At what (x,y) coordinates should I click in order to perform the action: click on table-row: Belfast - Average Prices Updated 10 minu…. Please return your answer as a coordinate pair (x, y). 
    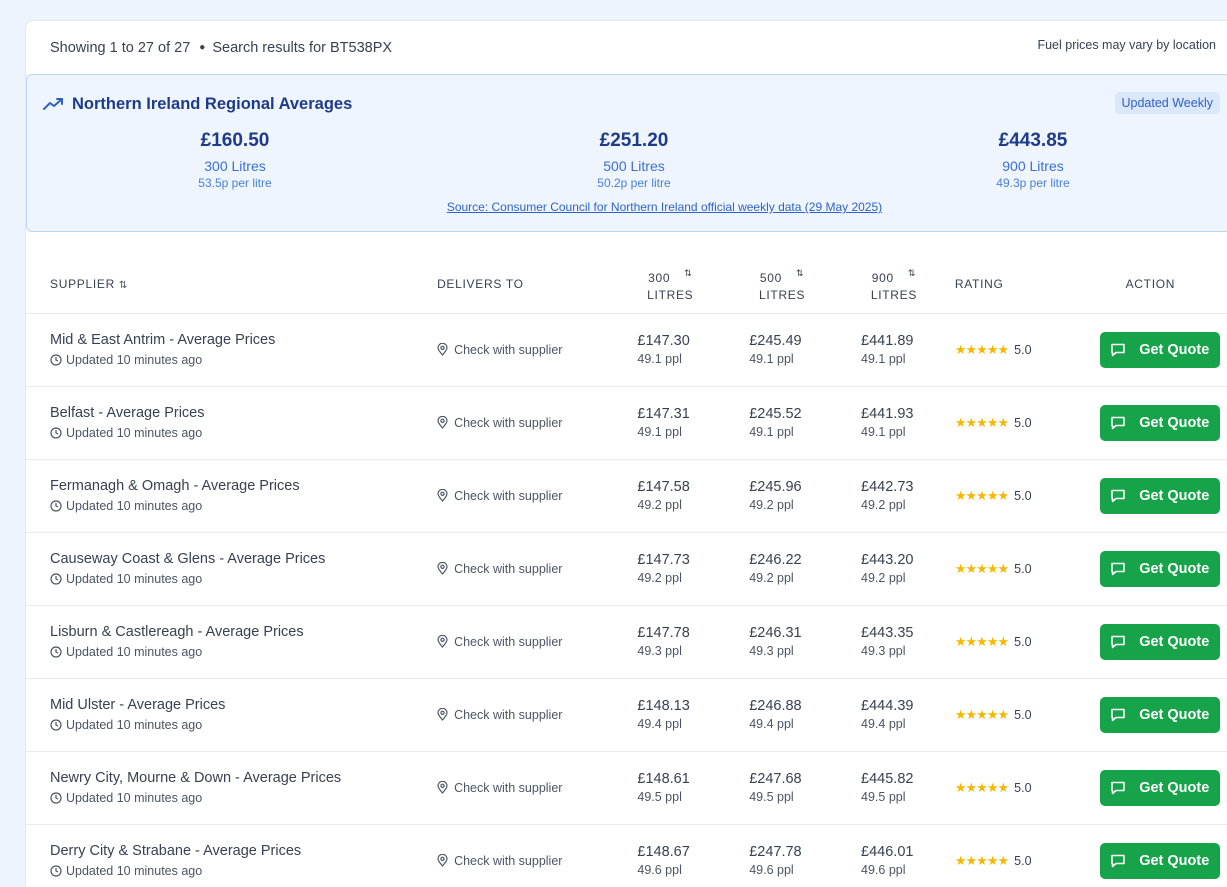
    Looking at the image, I should click on (626, 423).